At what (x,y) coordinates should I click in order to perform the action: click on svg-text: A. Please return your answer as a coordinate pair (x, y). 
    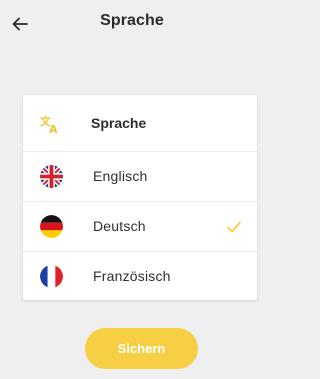
    Looking at the image, I should click on (53, 128).